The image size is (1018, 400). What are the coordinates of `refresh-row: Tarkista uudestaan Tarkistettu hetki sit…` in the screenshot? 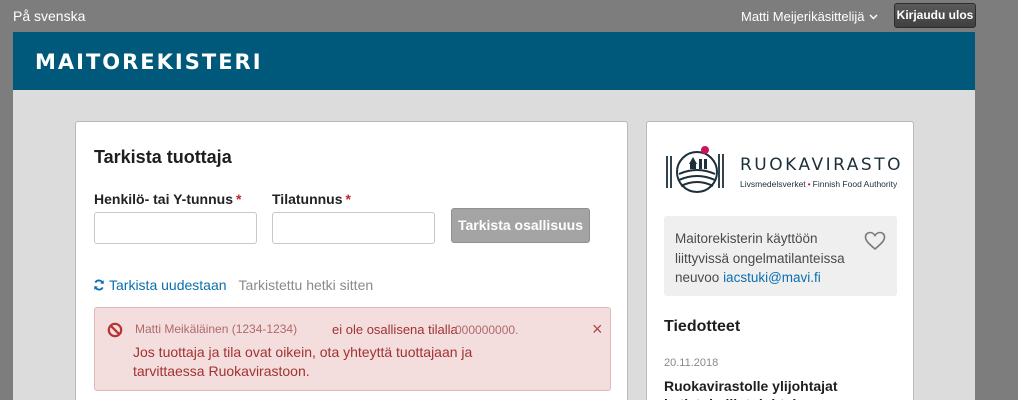 It's located at (233, 285).